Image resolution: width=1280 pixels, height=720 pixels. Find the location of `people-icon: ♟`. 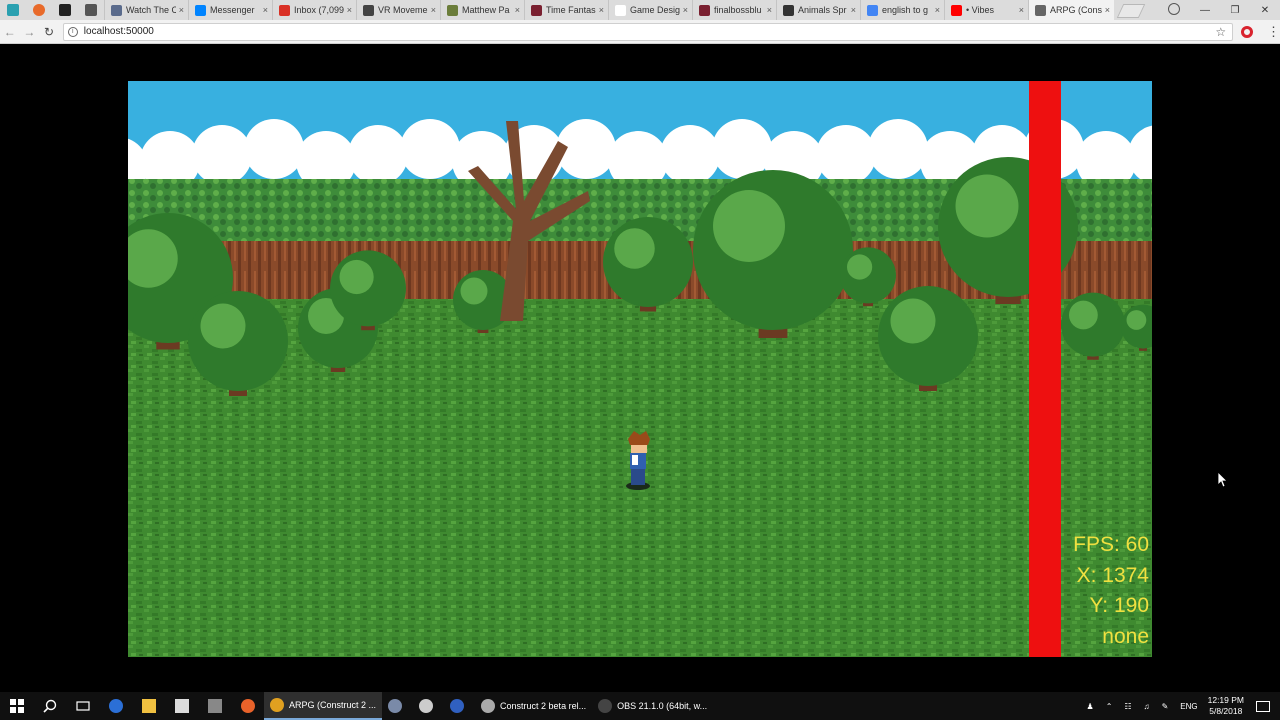

people-icon: ♟ is located at coordinates (1090, 706).